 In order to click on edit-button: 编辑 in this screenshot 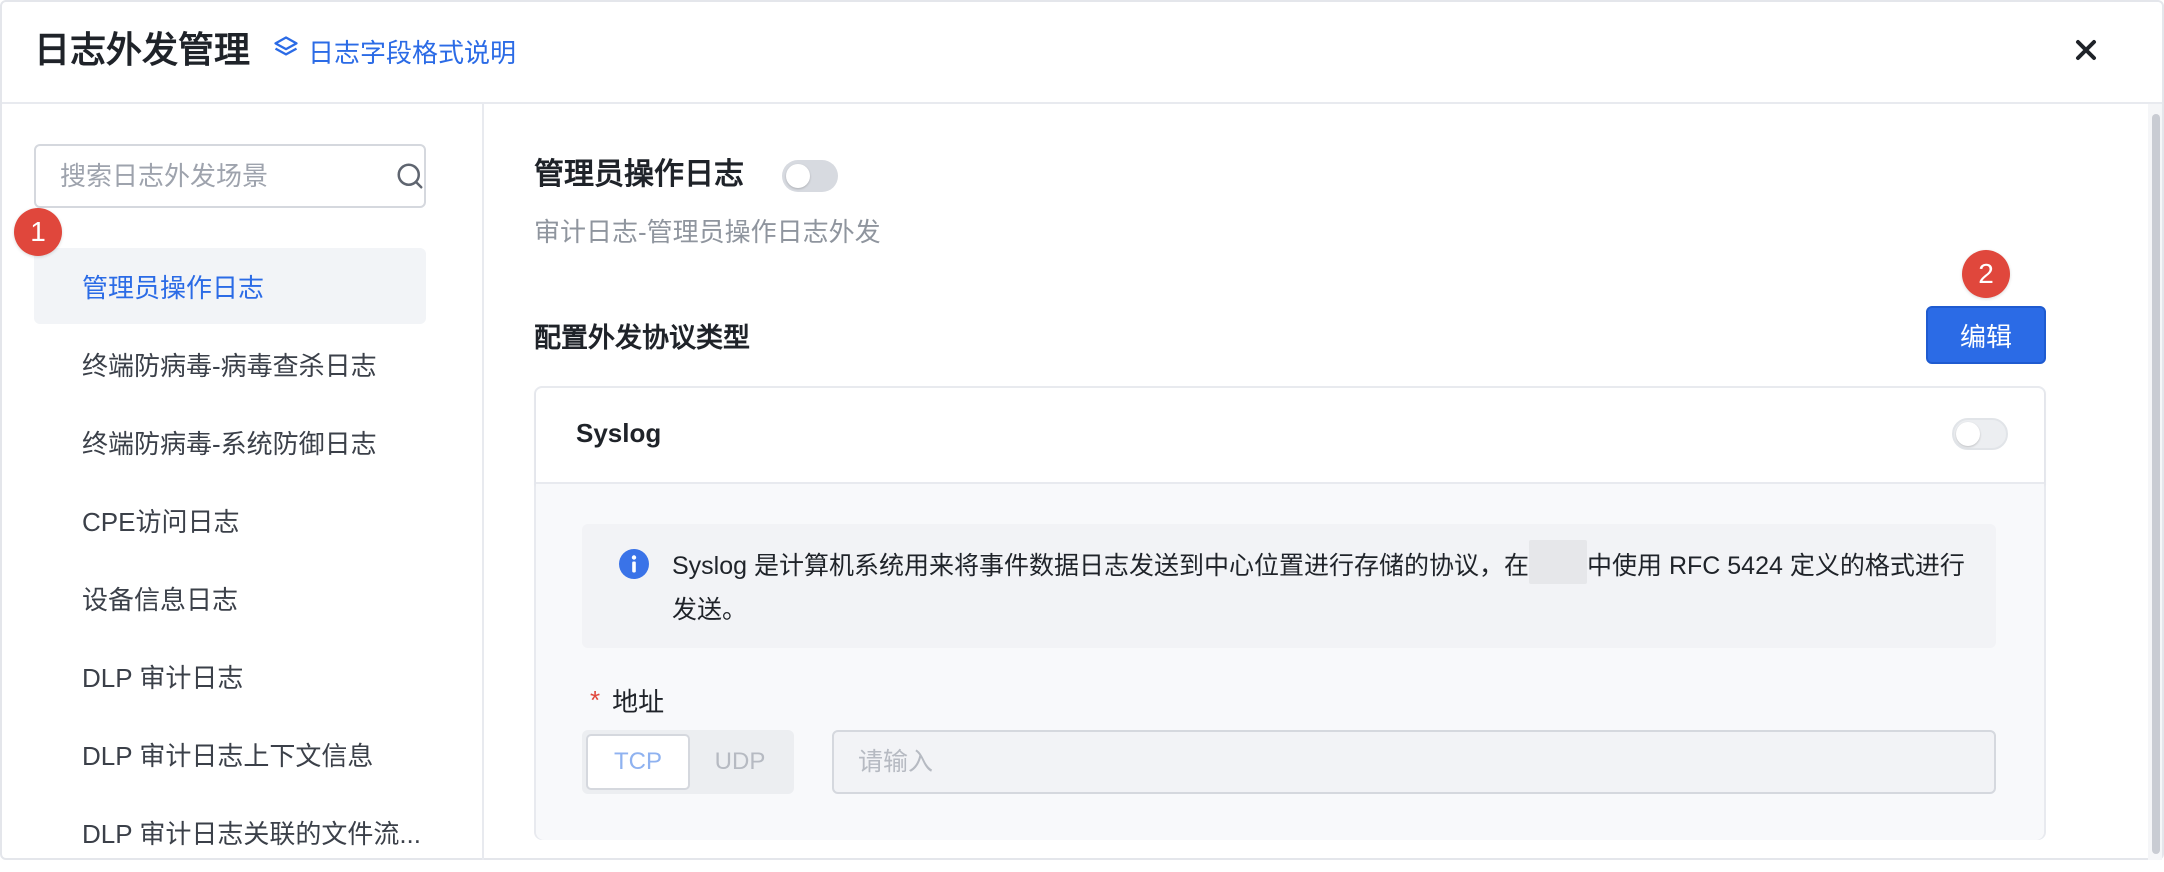, I will do `click(1986, 335)`.